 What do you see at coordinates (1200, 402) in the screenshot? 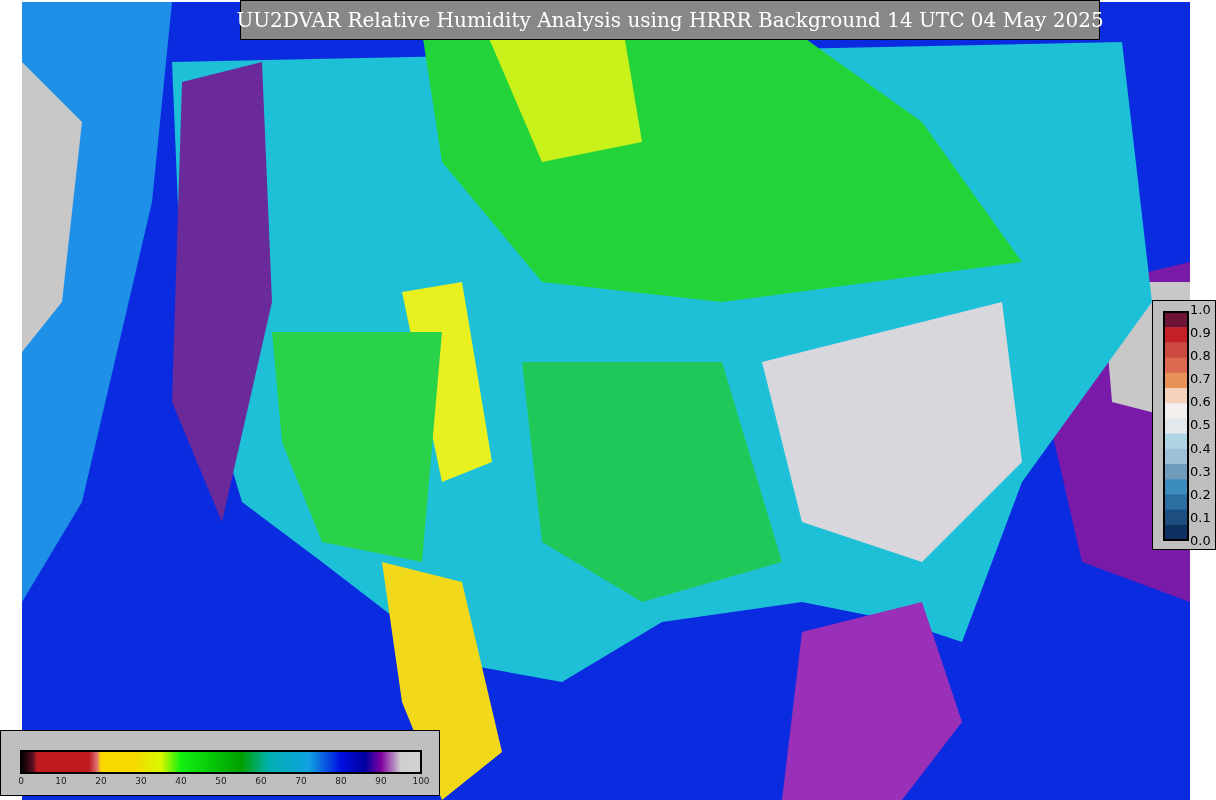
I see `tick-label: 0.6` at bounding box center [1200, 402].